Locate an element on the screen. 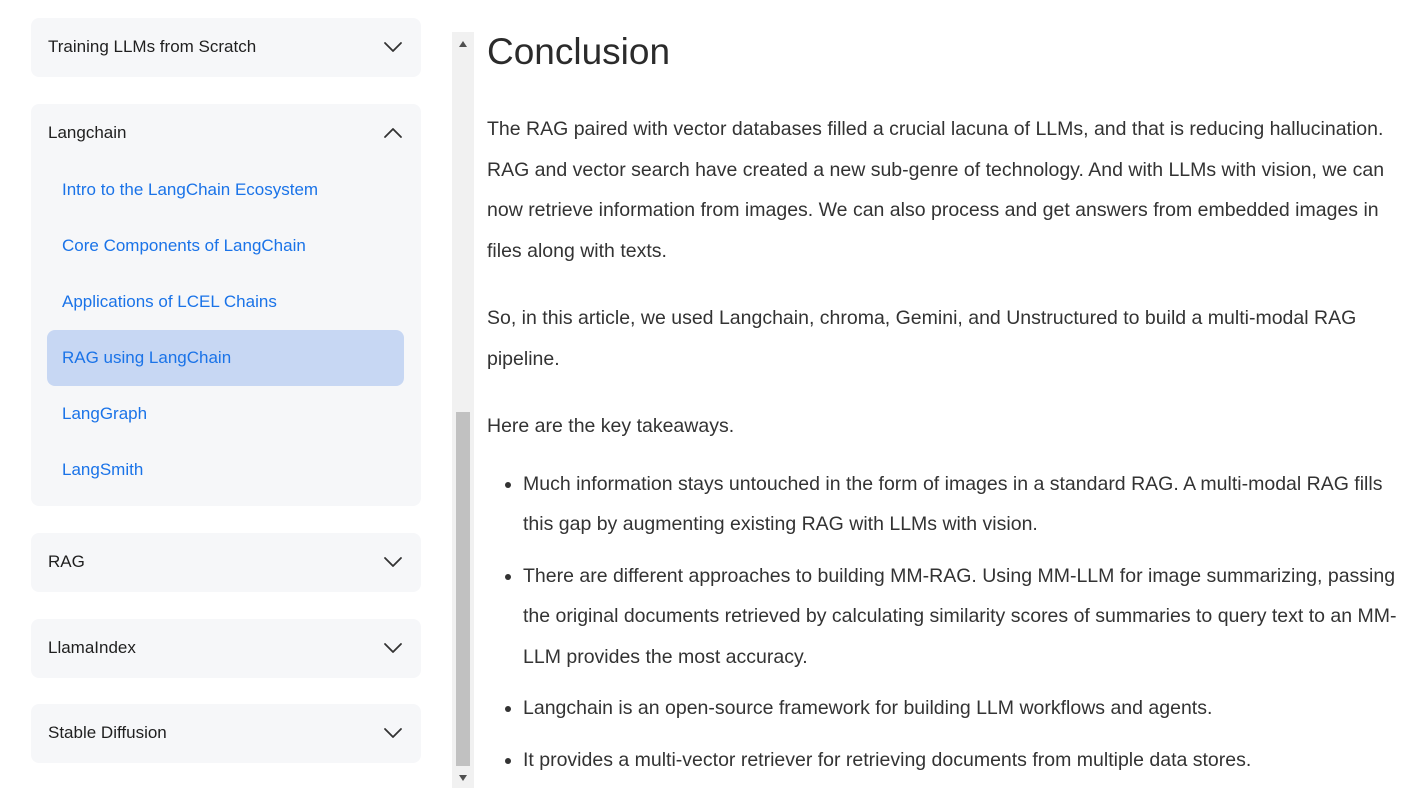 The height and width of the screenshot is (792, 1424). section-title: Training LLMs from Scratch is located at coordinates (152, 46).